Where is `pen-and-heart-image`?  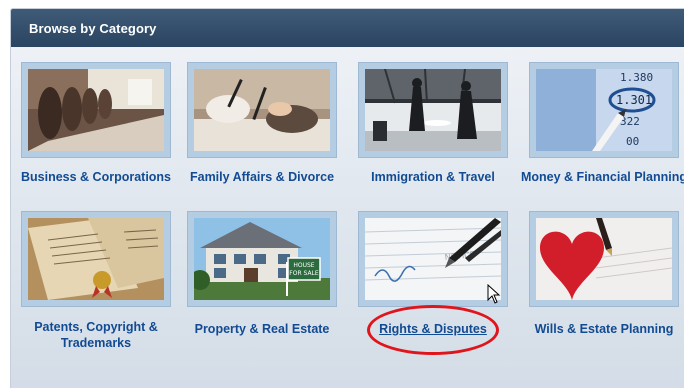 pen-and-heart-image is located at coordinates (604, 259).